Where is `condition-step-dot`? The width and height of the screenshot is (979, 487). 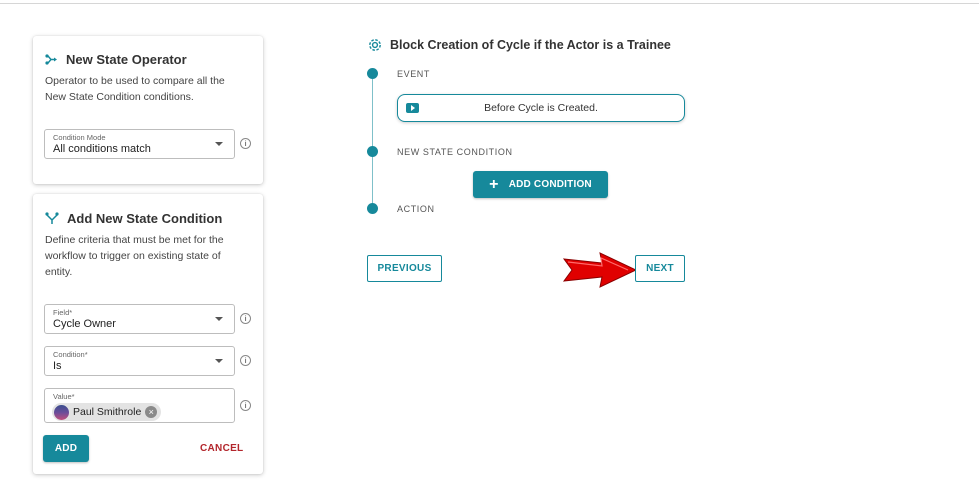 condition-step-dot is located at coordinates (372, 151).